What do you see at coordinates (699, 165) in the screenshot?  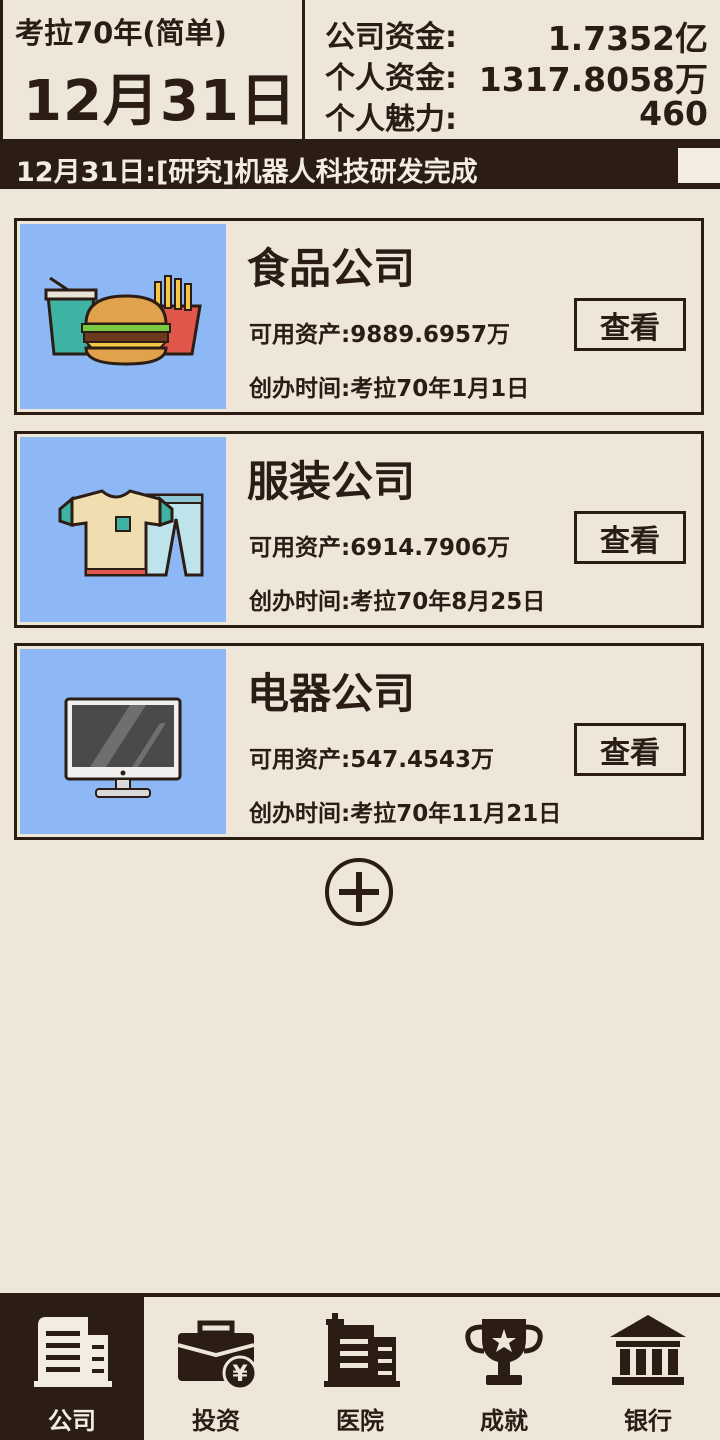 I see `ticker-indicator` at bounding box center [699, 165].